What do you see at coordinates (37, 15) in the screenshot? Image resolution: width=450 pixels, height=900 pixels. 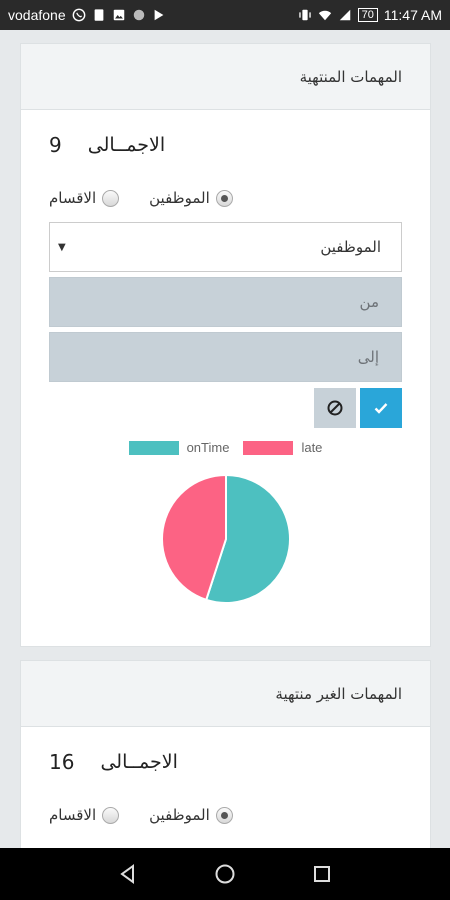 I see `carrier-name: vodafone` at bounding box center [37, 15].